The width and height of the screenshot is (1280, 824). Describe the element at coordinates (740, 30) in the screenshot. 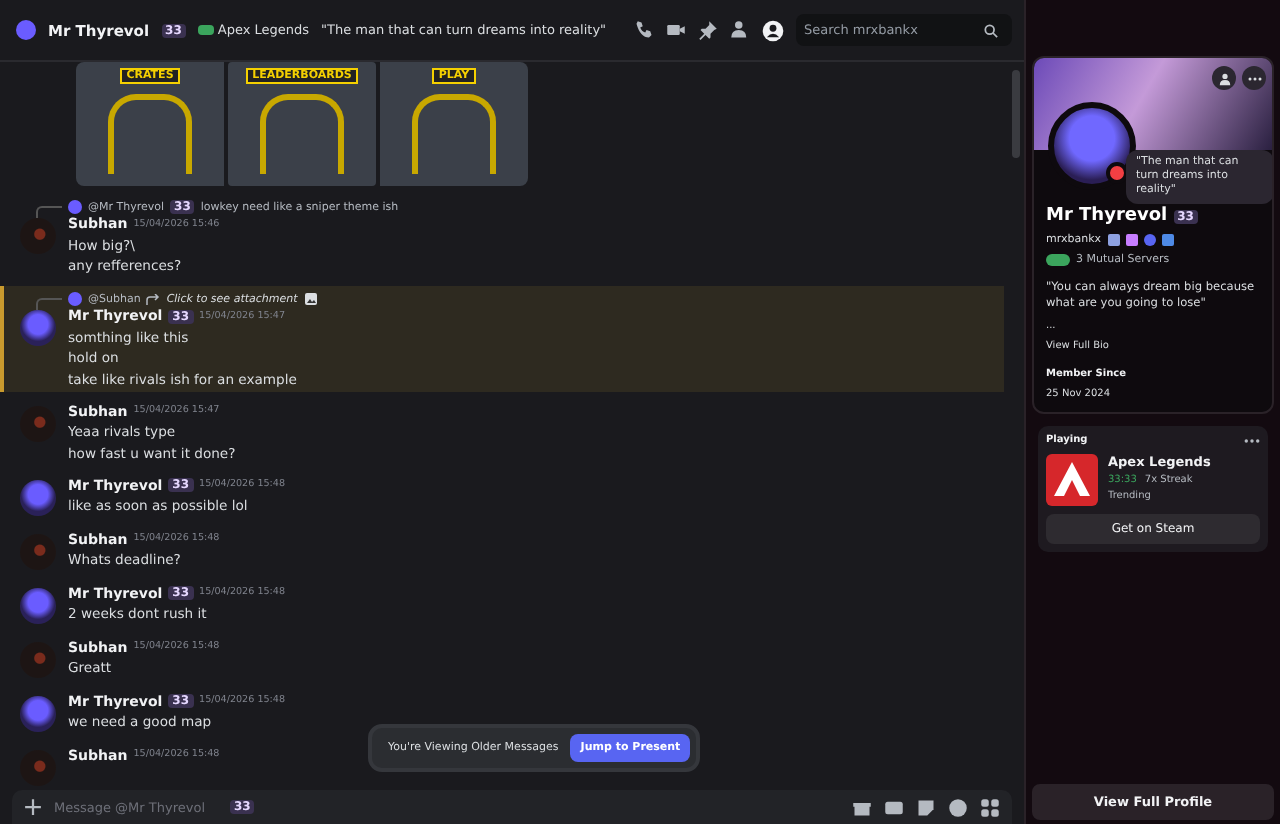

I see `add-member-icon` at that location.